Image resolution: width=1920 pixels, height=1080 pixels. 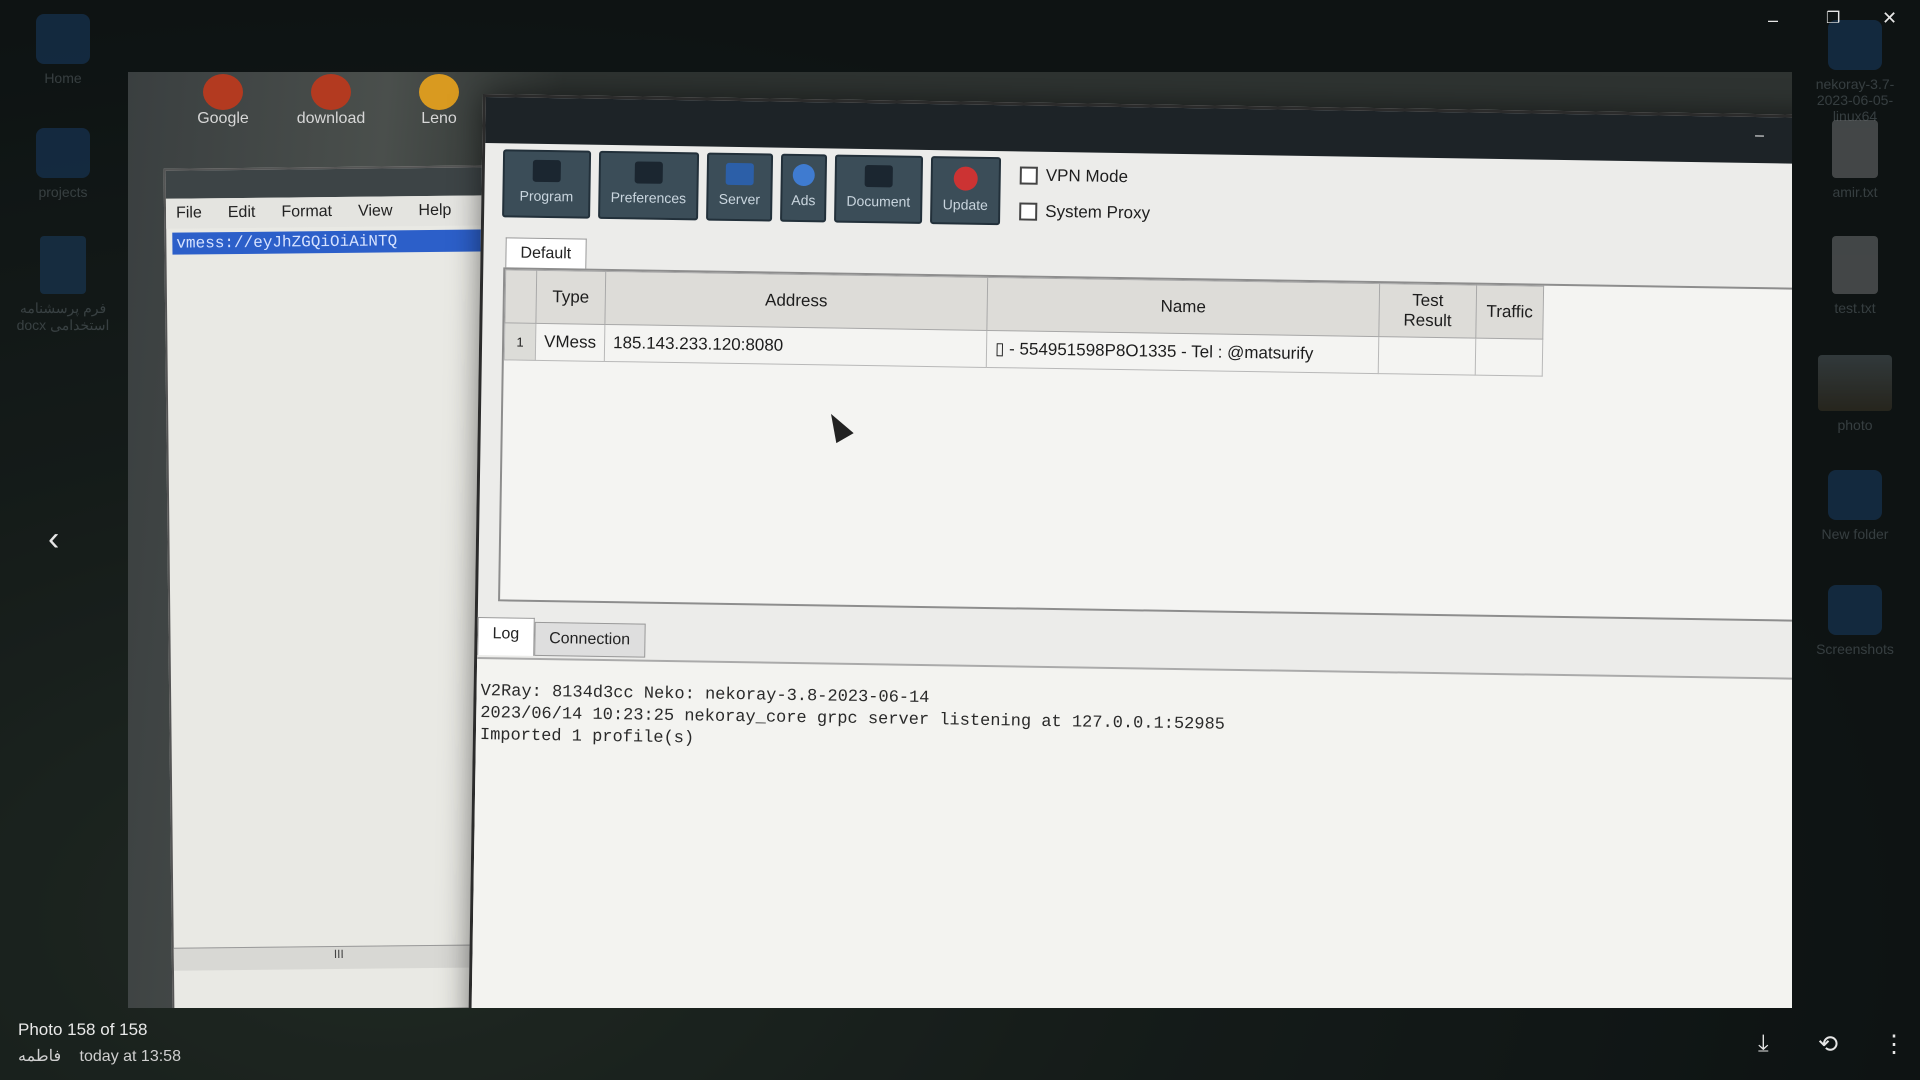 I want to click on photo-meta: فاطمه today at 13:58, so click(x=106, y=1056).